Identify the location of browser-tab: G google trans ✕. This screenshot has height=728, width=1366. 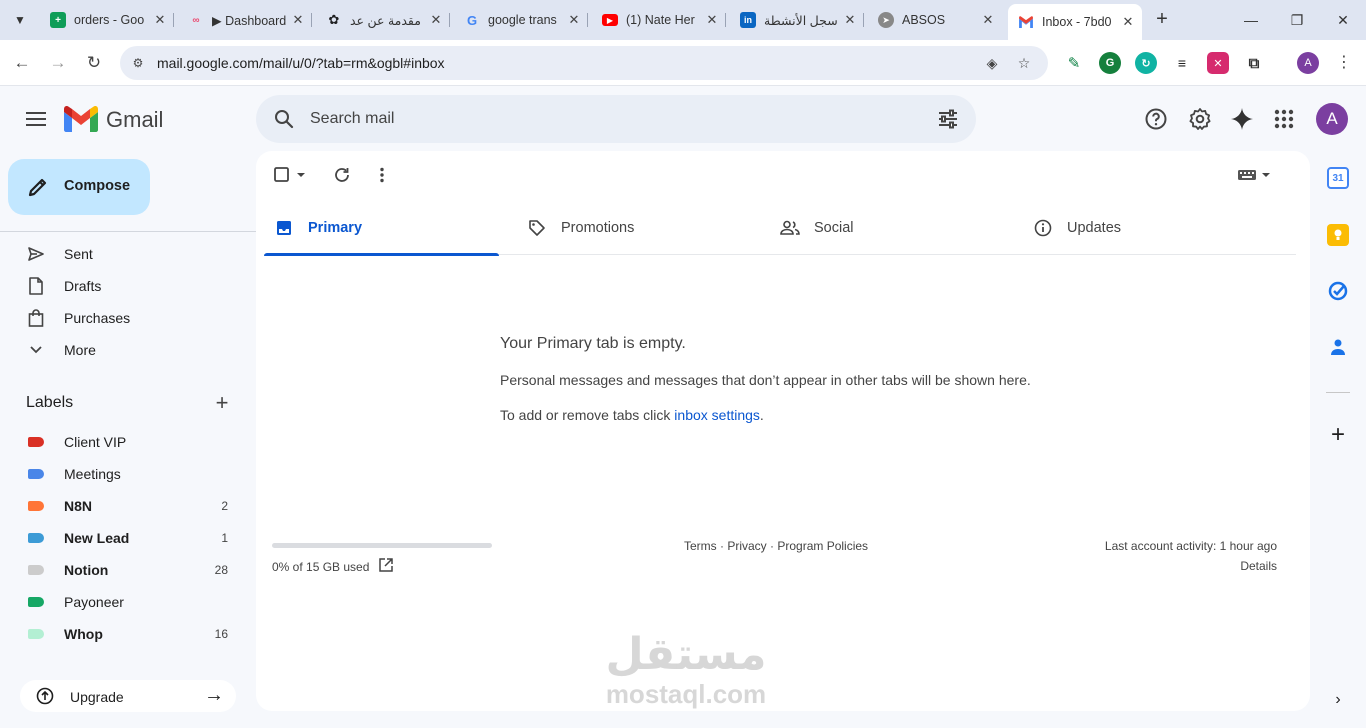
(521, 20).